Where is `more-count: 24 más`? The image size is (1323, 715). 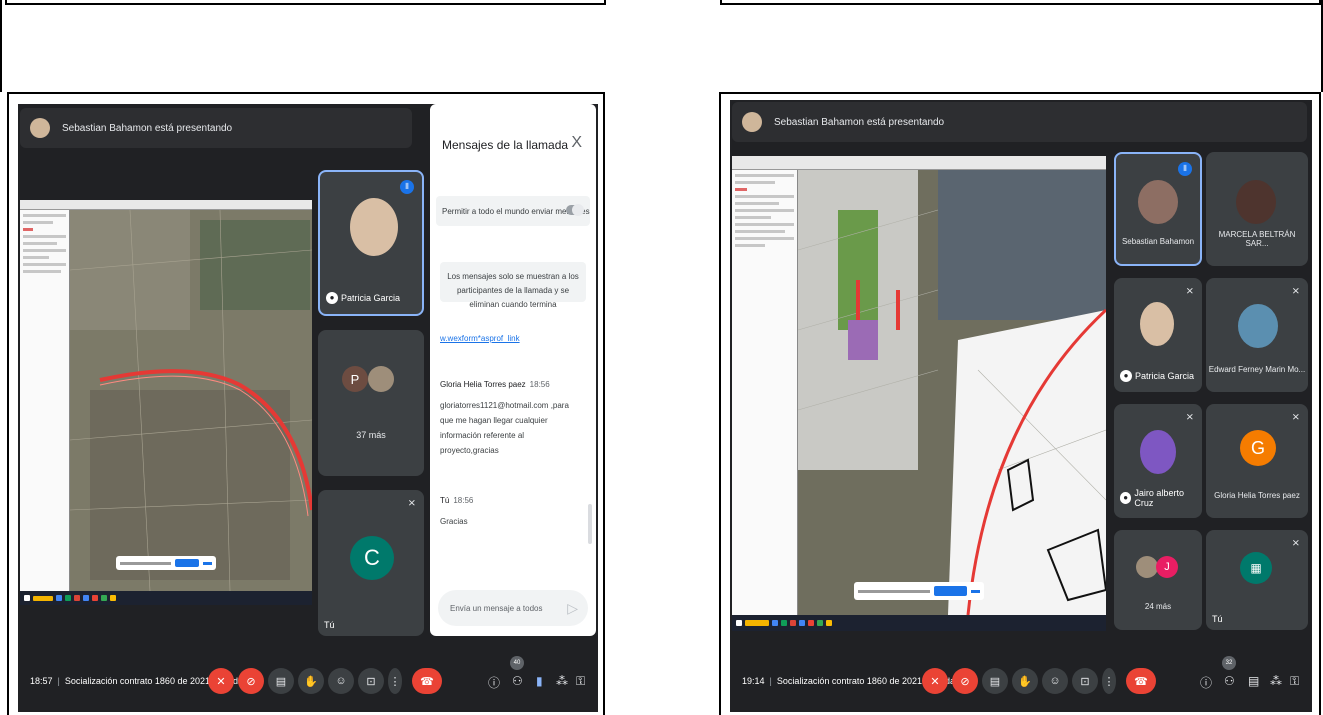 more-count: 24 más is located at coordinates (1158, 606).